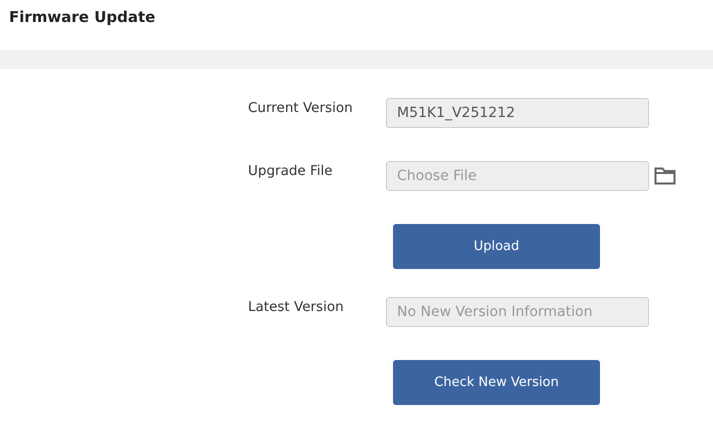 The width and height of the screenshot is (713, 435). I want to click on file-field: Choose File, so click(517, 176).